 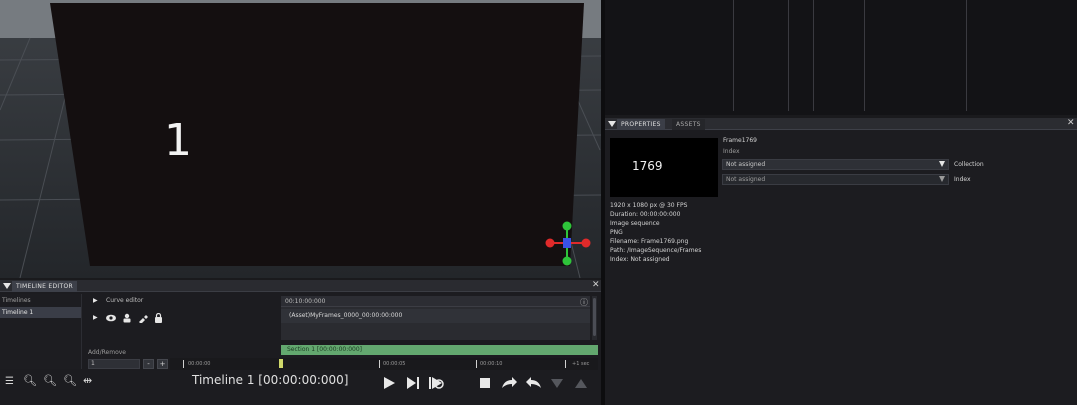 What do you see at coordinates (647, 166) in the screenshot?
I see `thumbnail-text: 1769` at bounding box center [647, 166].